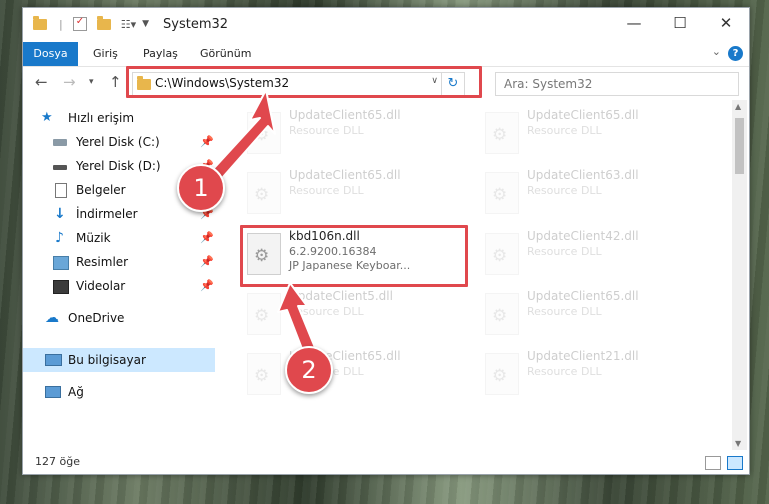 The width and height of the screenshot is (769, 504). I want to click on callout-badge-2: 2, so click(309, 370).